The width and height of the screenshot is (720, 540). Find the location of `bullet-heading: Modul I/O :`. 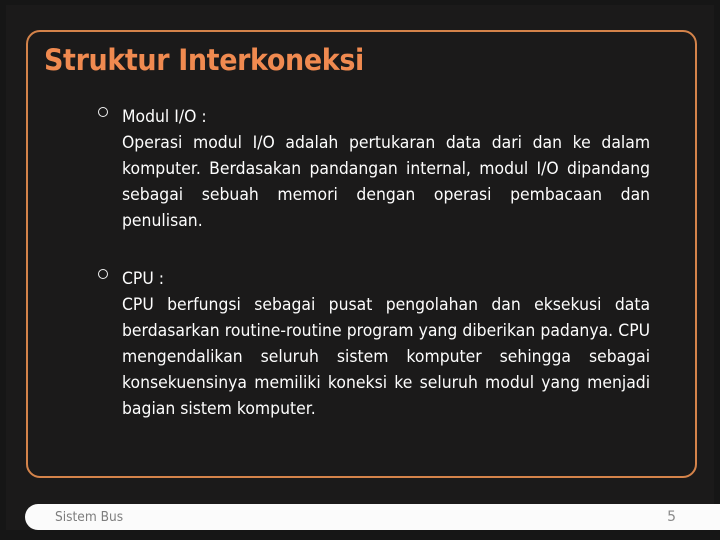

bullet-heading: Modul I/O : is located at coordinates (164, 117).